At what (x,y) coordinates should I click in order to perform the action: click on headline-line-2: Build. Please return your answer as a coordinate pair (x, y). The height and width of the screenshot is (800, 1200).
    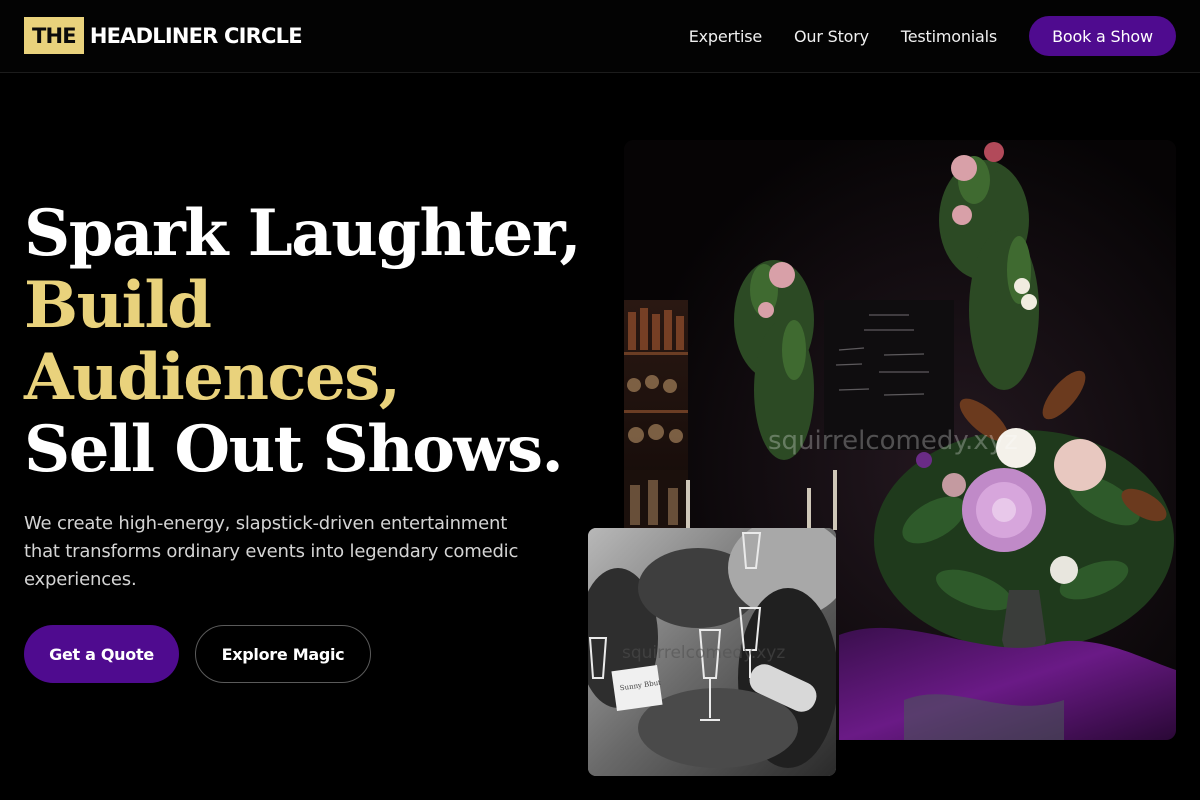
    Looking at the image, I should click on (118, 305).